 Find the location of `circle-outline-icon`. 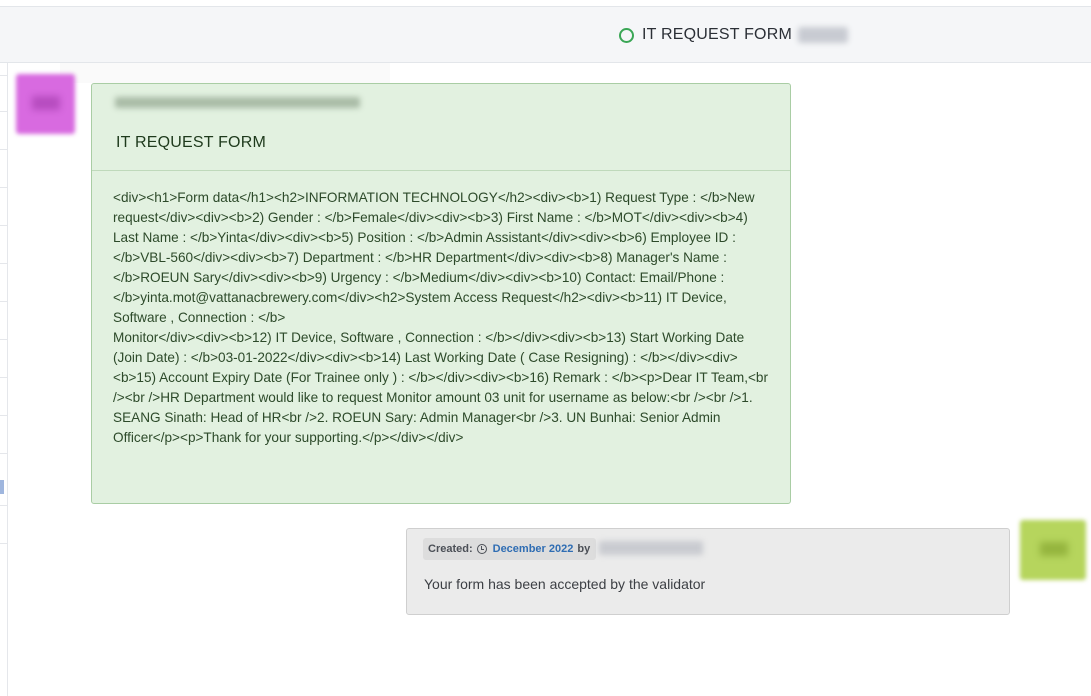

circle-outline-icon is located at coordinates (626, 35).